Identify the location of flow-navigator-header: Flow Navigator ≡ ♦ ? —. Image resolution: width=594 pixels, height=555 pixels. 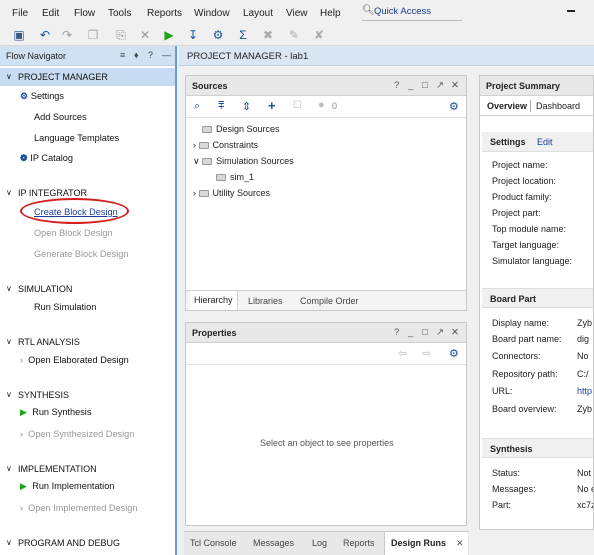
(87, 56).